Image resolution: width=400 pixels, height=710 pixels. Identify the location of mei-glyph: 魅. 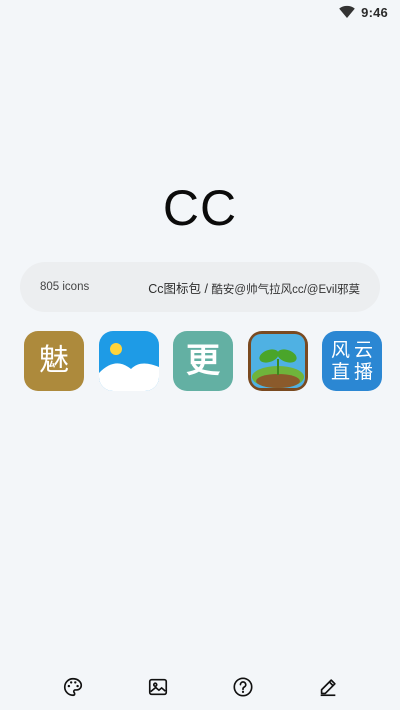
(54, 360).